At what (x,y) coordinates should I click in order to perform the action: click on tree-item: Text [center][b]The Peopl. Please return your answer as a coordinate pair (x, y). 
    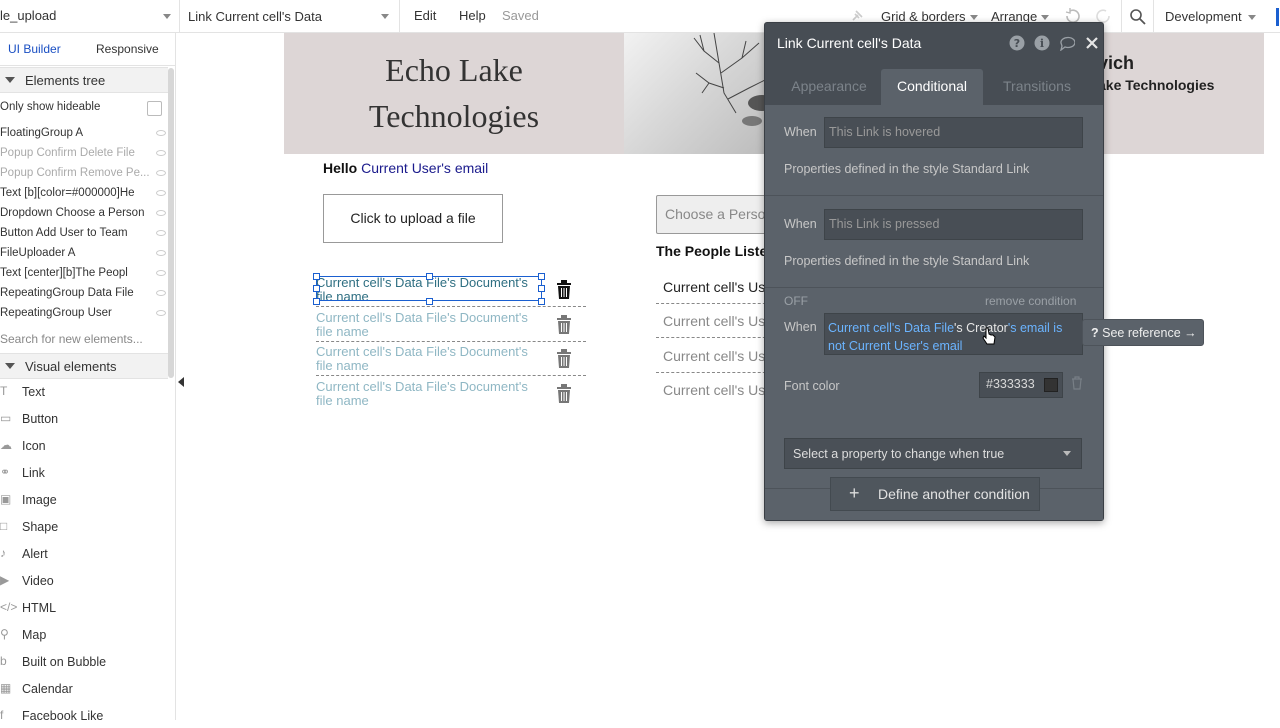
    Looking at the image, I should click on (84, 274).